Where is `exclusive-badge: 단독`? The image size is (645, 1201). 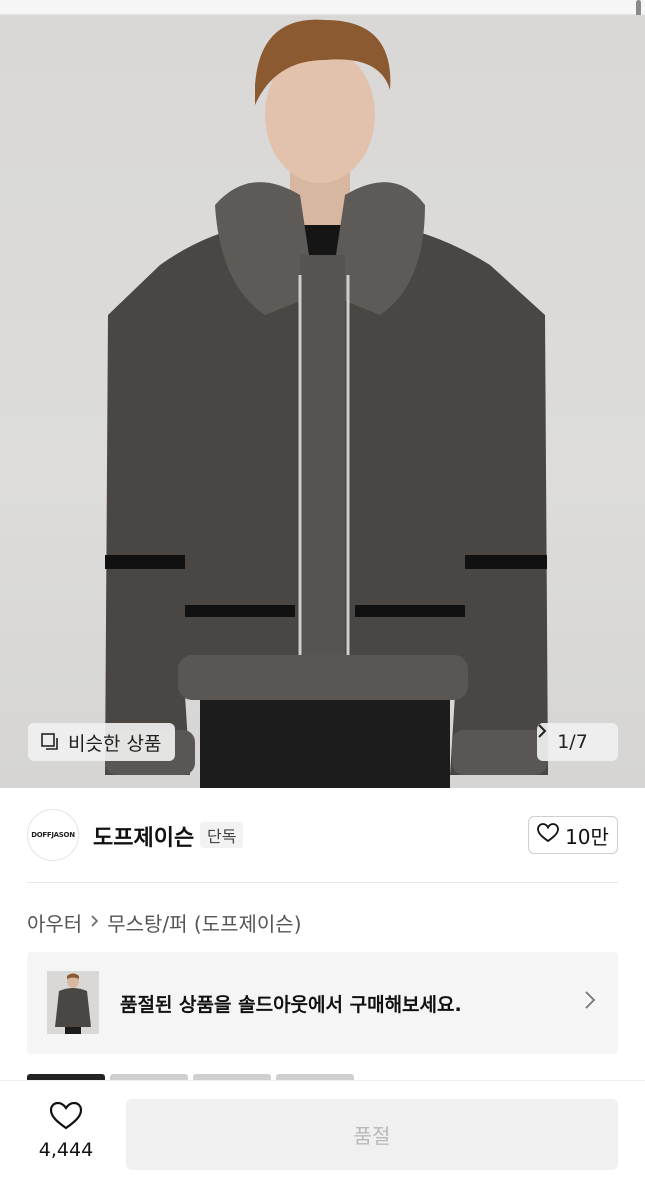 exclusive-badge: 단독 is located at coordinates (222, 835).